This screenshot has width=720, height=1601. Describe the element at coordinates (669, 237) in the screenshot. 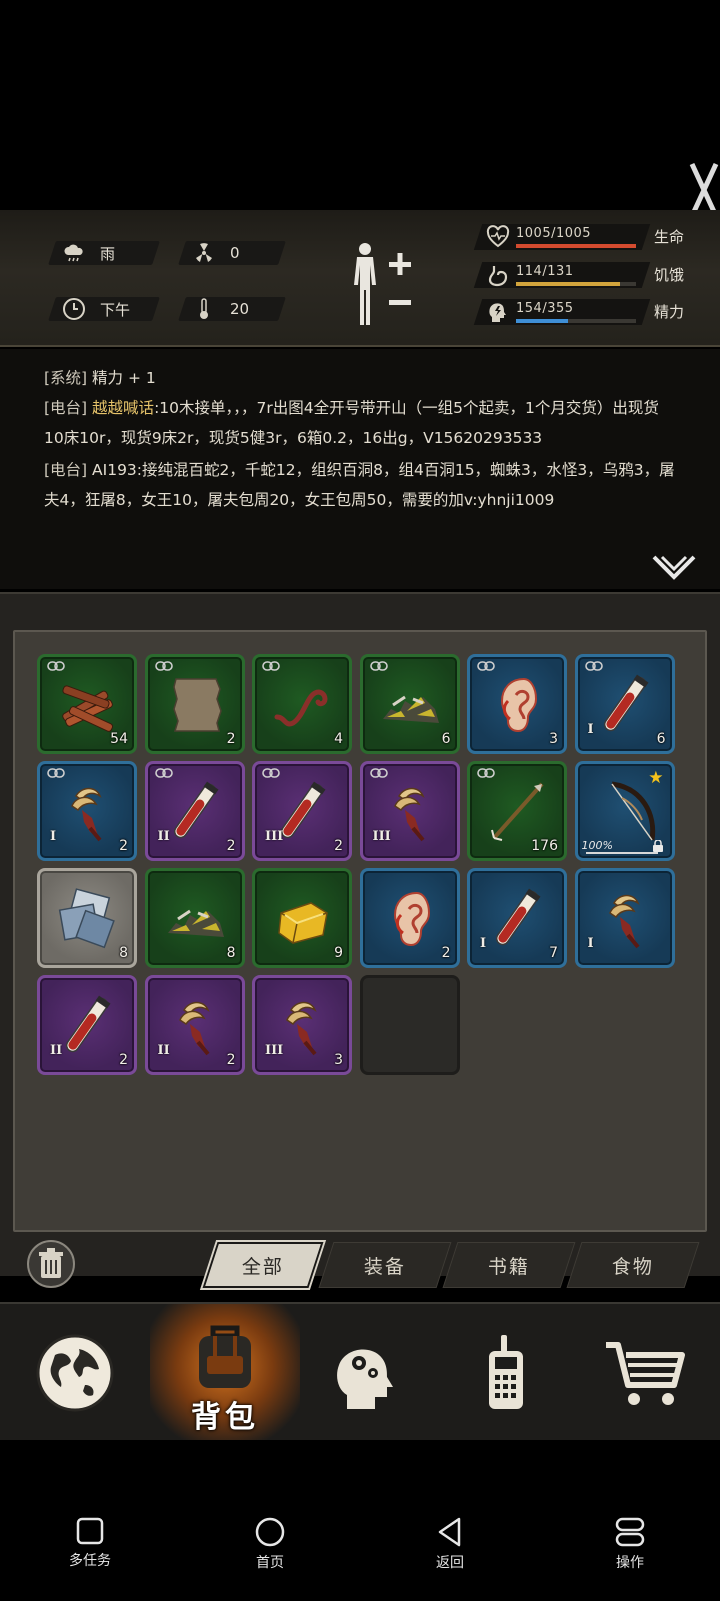

I see `health-label: 生命` at that location.